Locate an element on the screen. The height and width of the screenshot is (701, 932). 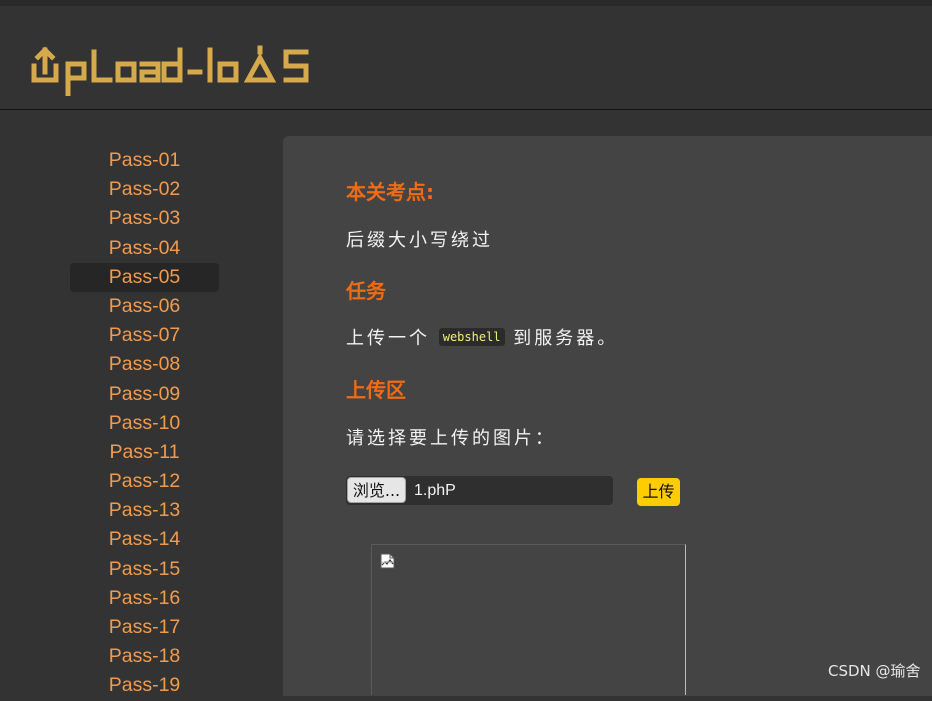
sidebar-item-pass-01: Pass-01 is located at coordinates (144, 160).